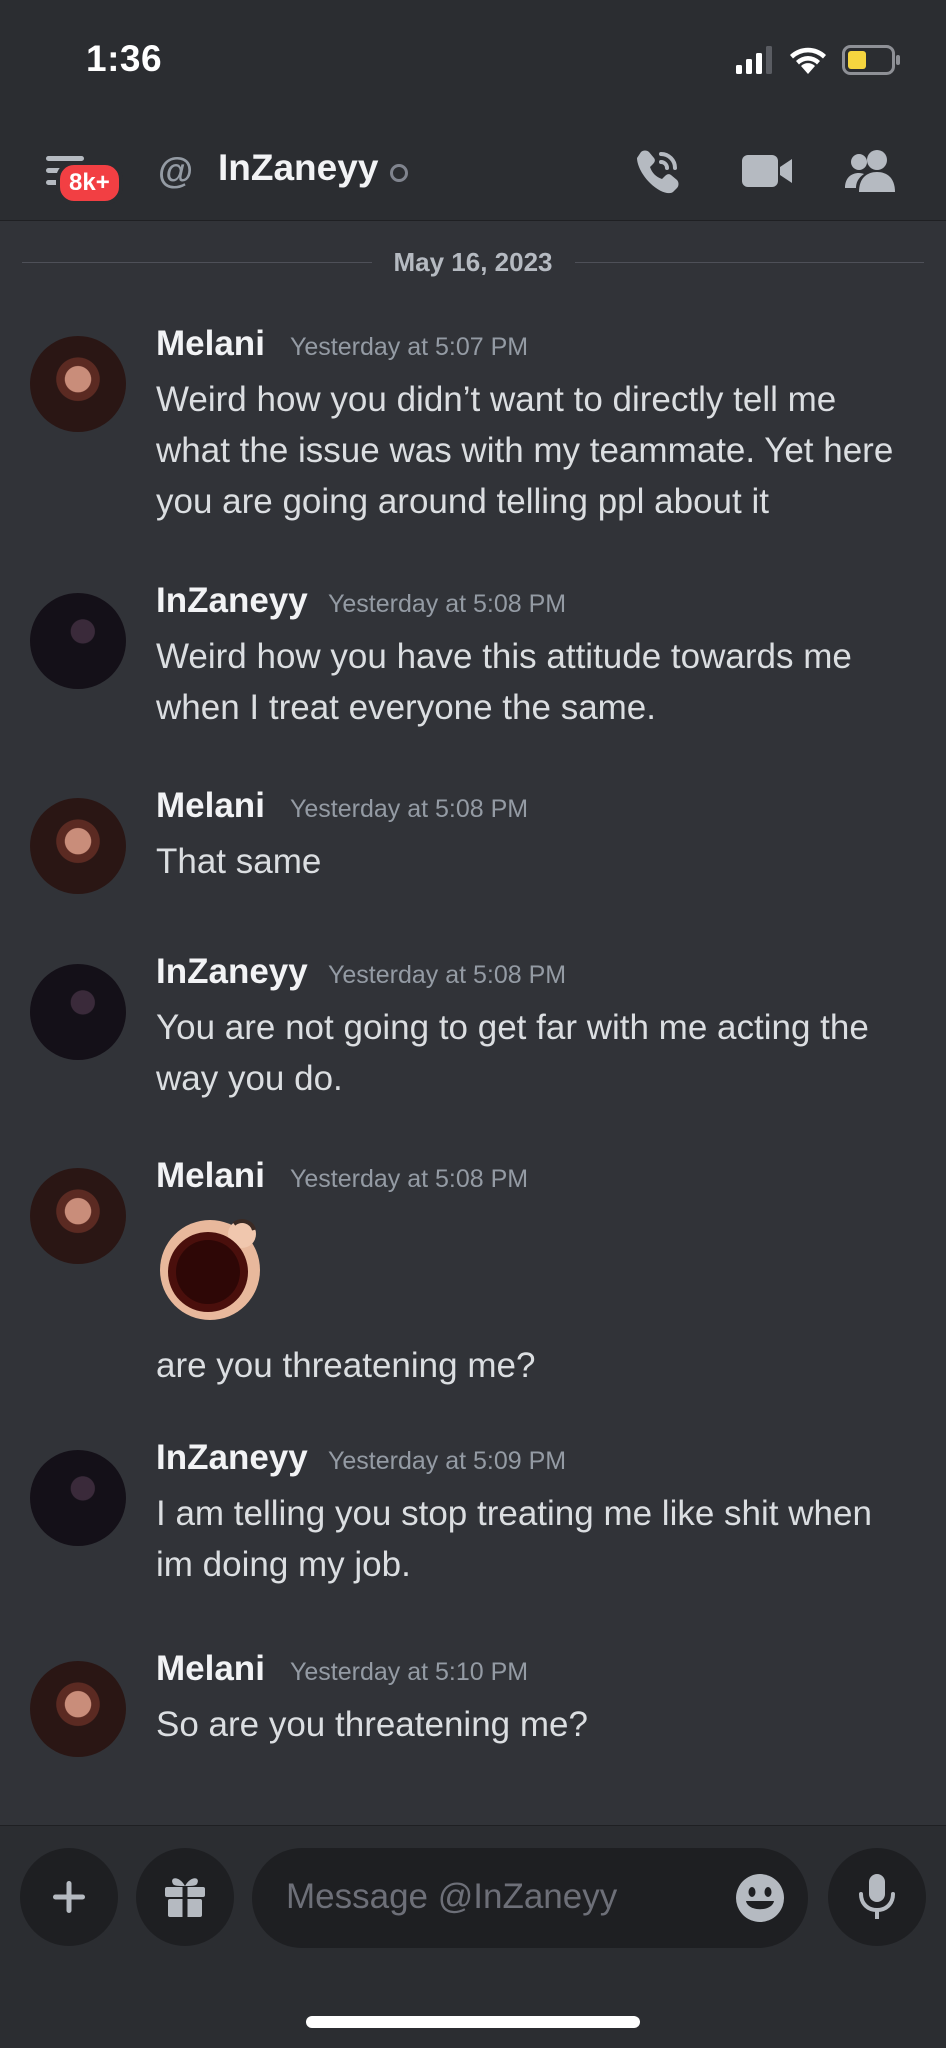 This screenshot has width=946, height=2048. What do you see at coordinates (89, 183) in the screenshot?
I see `unread-badge: 8k+` at bounding box center [89, 183].